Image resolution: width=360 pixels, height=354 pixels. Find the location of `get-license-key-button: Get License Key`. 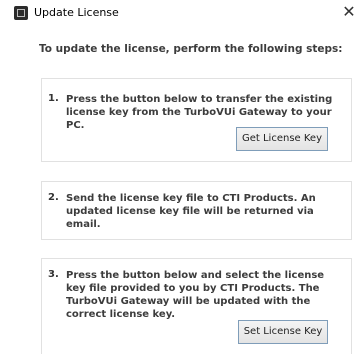

get-license-key-button: Get License Key is located at coordinates (282, 139).